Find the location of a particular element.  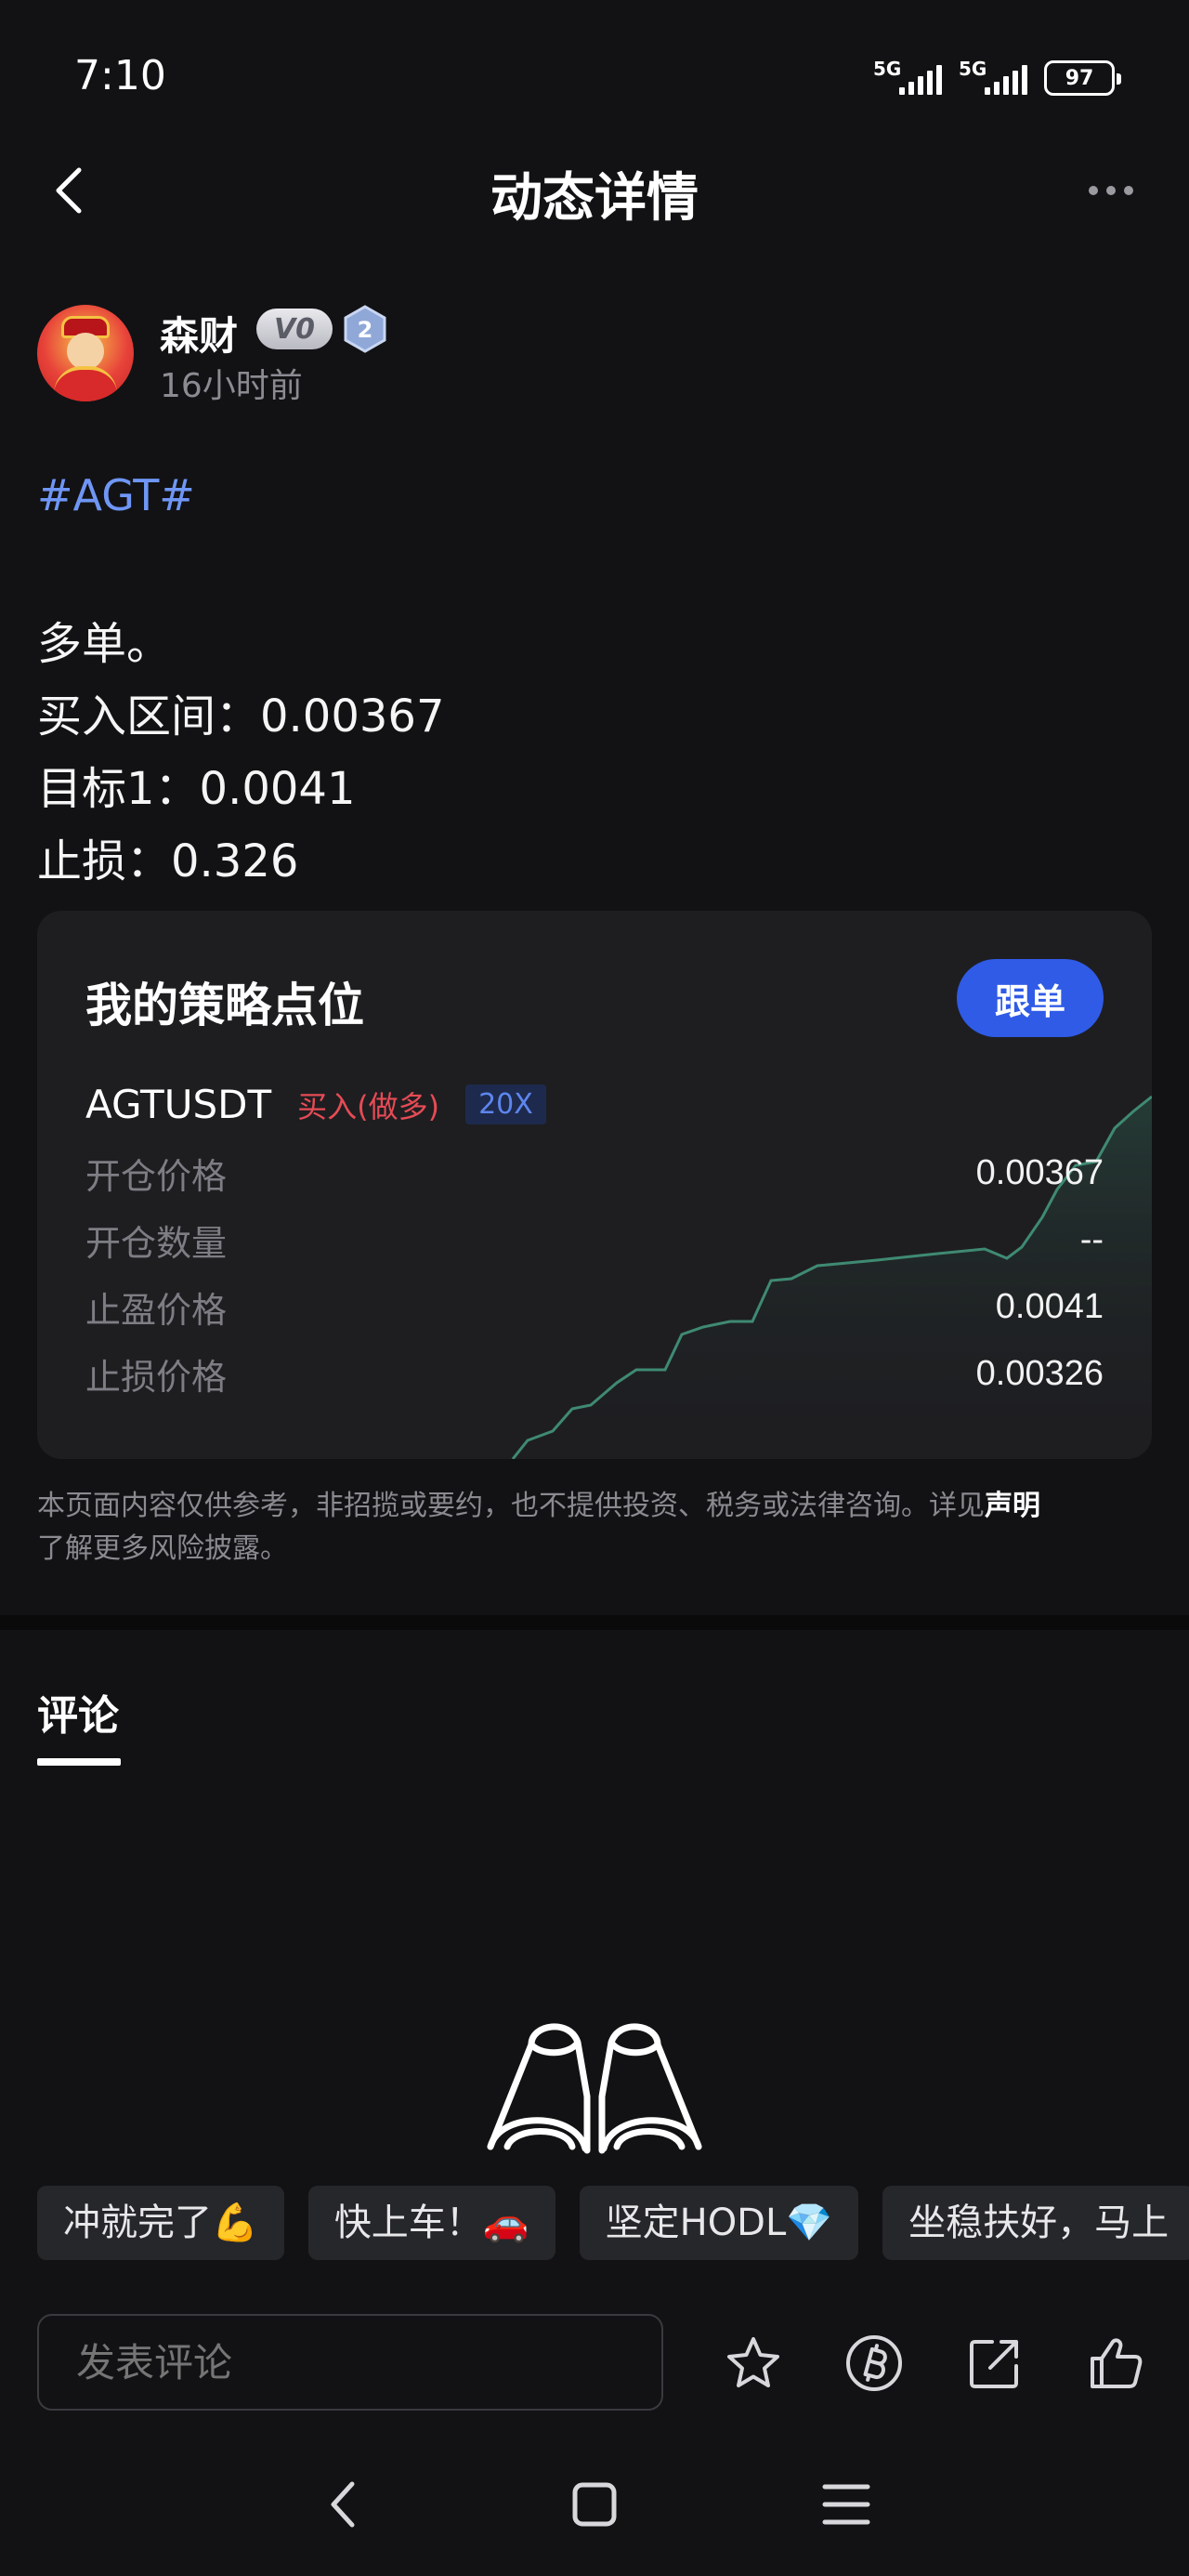

post-line: 止损：0.326 is located at coordinates (168, 861).